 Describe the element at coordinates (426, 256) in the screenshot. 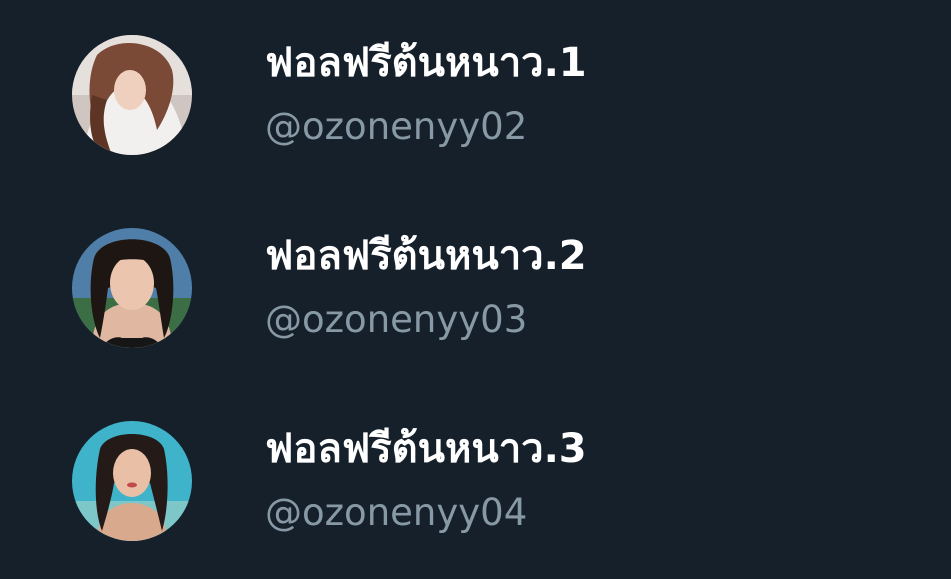

I see `display-name: ฟอลฟรีต้นหนาว.2` at that location.